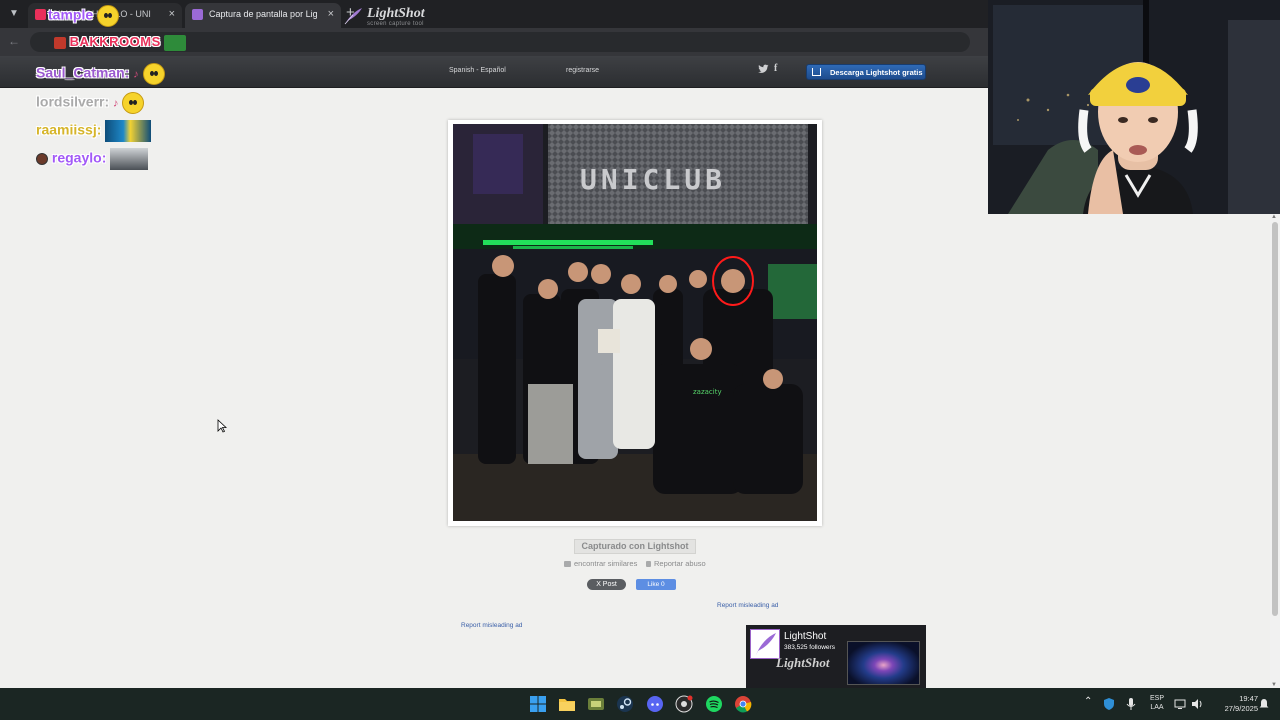 This screenshot has height=720, width=1280. Describe the element at coordinates (714, 704) in the screenshot. I see `spotify-icon` at that location.